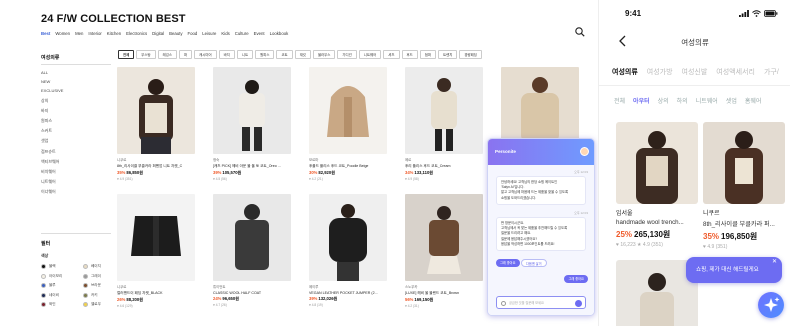  What do you see at coordinates (158, 33) in the screenshot?
I see `nav-item: Digital` at bounding box center [158, 33].